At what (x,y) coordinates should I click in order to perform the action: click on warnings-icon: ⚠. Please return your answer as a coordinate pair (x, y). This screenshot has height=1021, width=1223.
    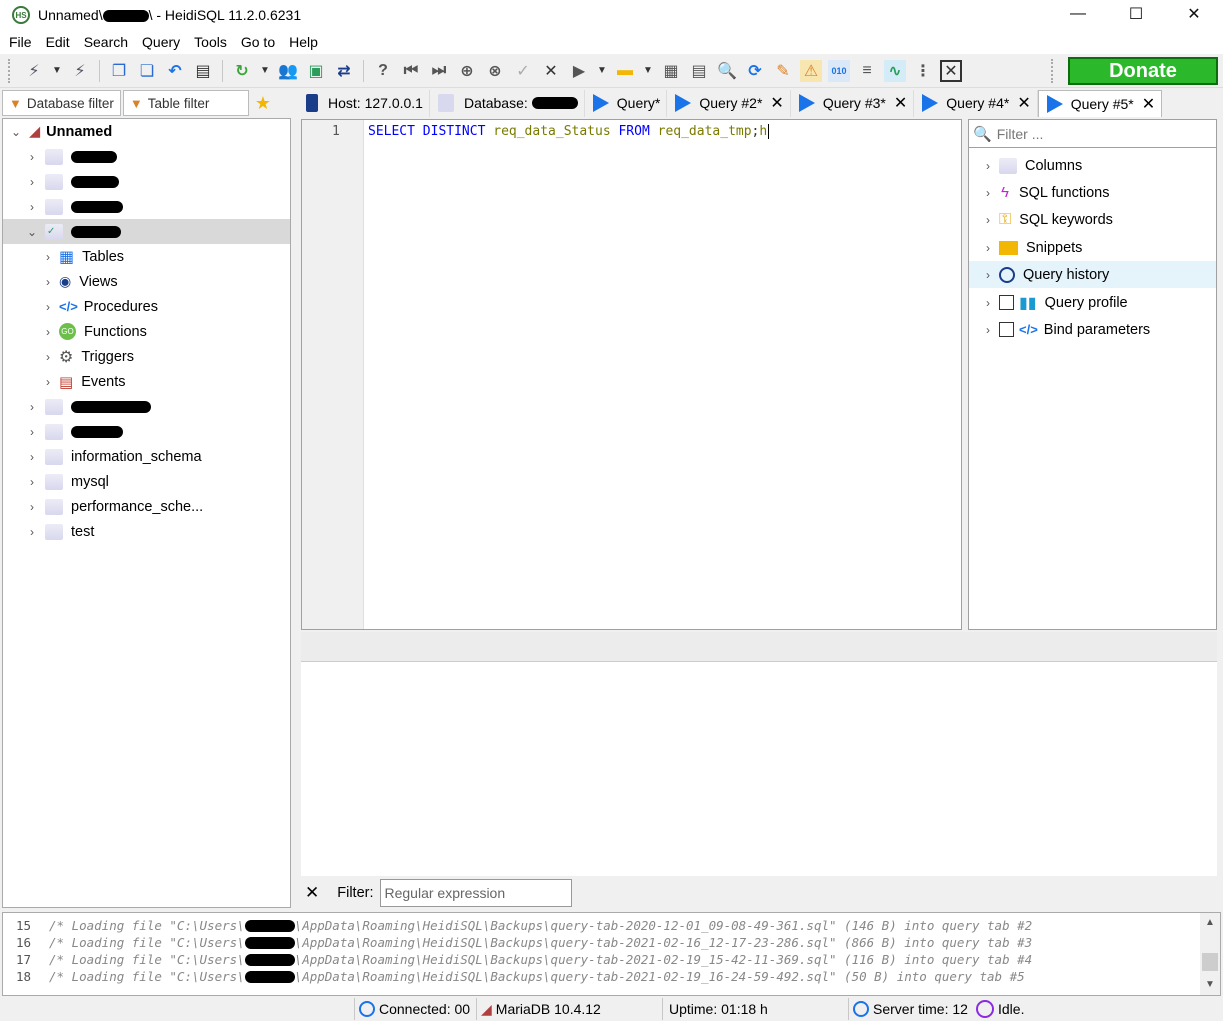
    Looking at the image, I should click on (811, 70).